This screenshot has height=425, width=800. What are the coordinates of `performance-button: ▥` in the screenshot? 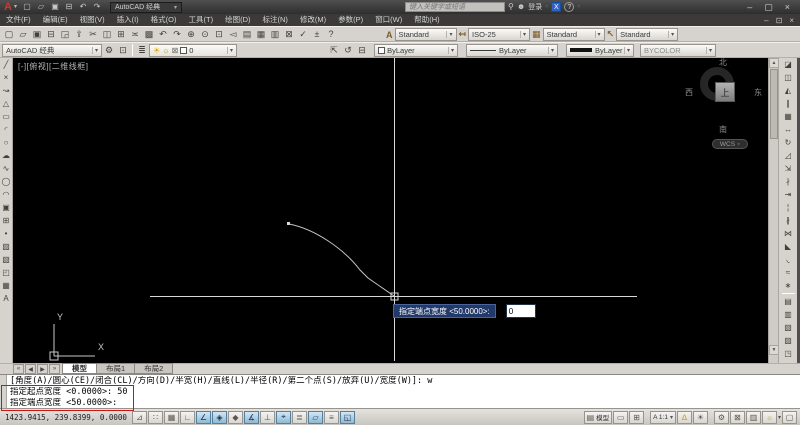 It's located at (753, 417).